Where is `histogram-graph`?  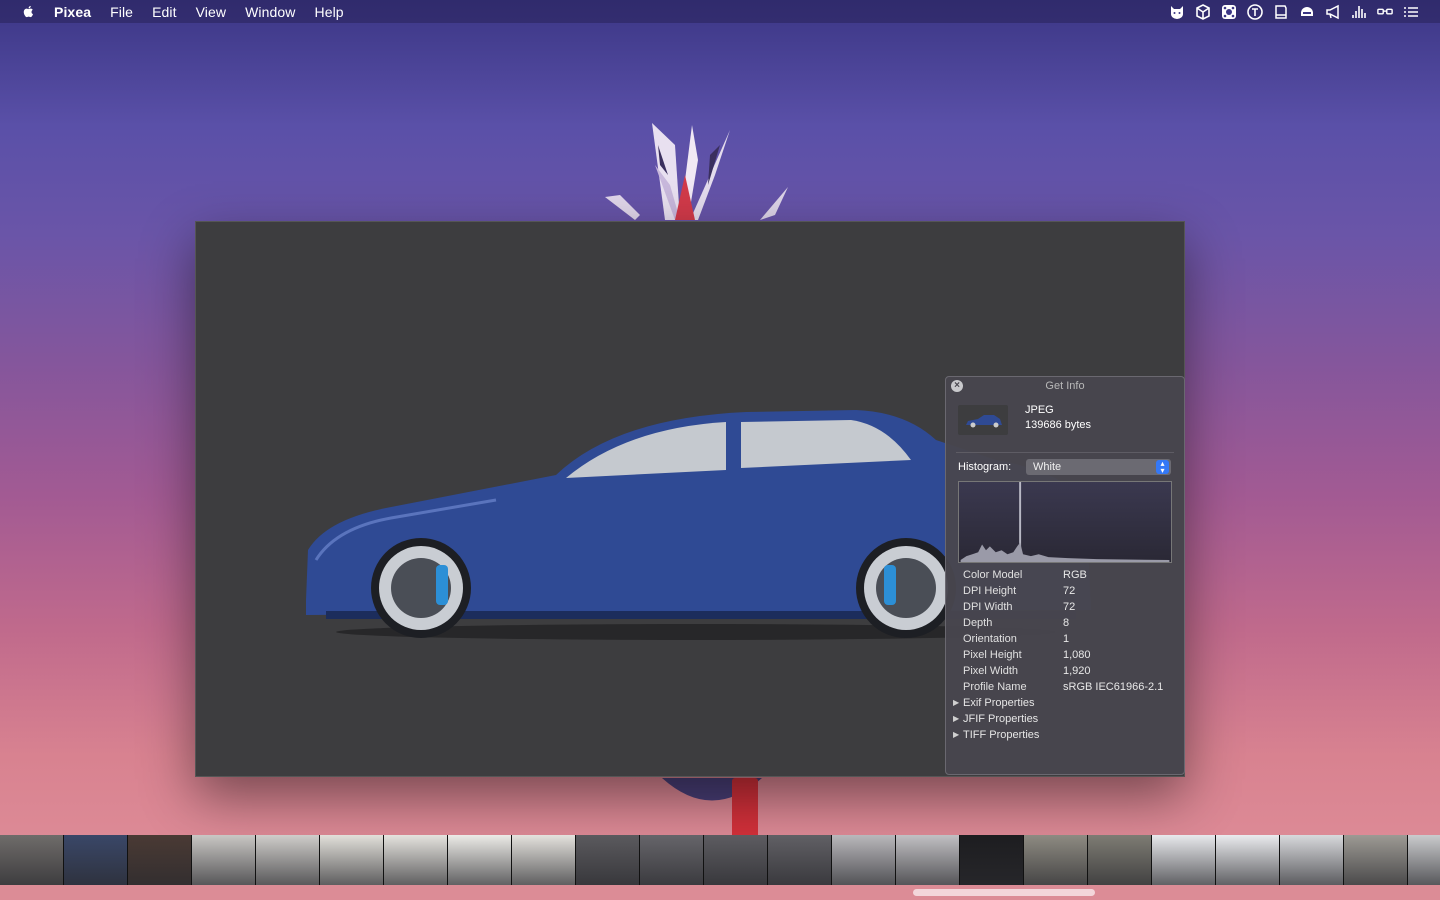 histogram-graph is located at coordinates (1065, 522).